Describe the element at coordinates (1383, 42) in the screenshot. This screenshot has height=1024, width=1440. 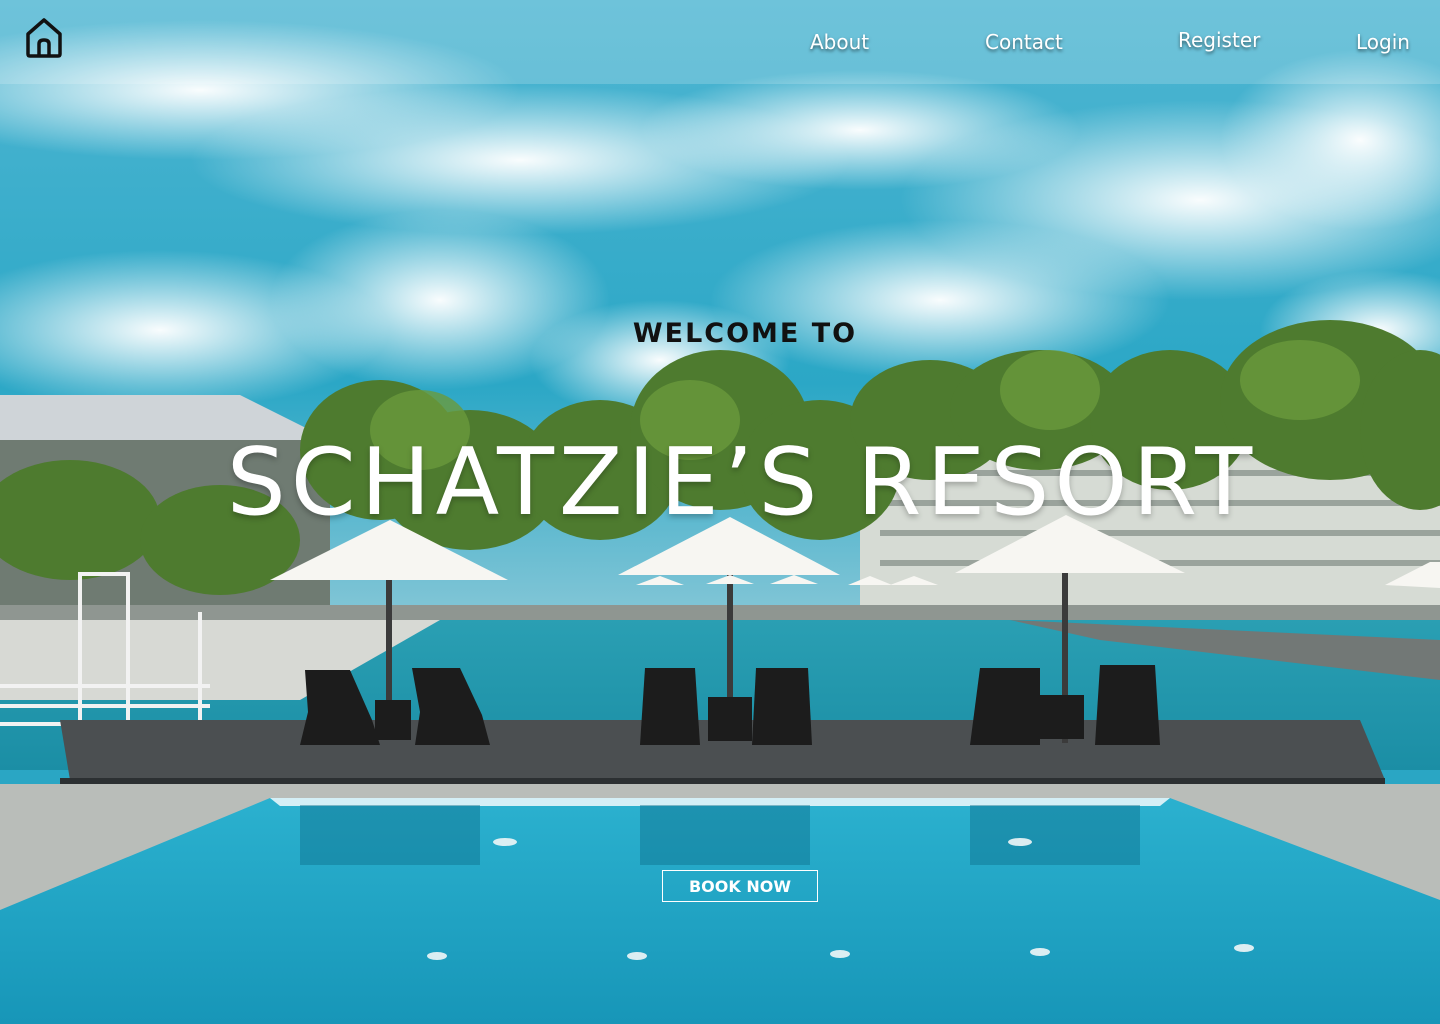
I see `nav-link-login: Login` at that location.